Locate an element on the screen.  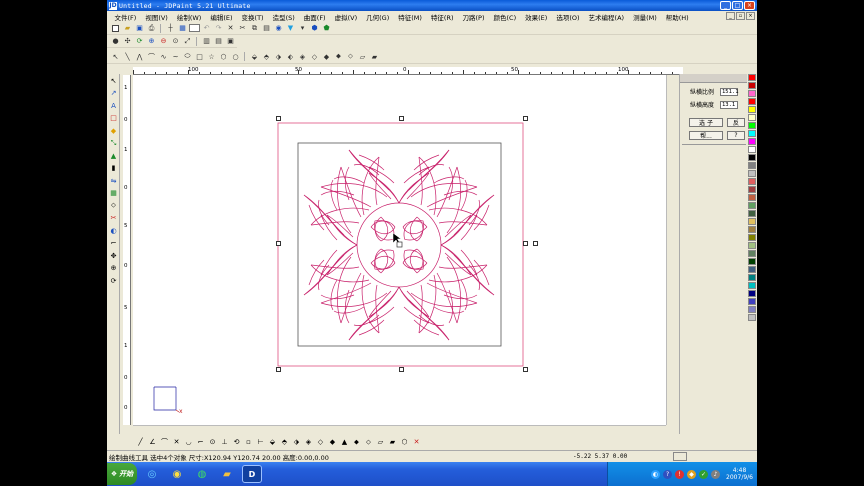
pan-icon: ✣ is located at coordinates (127, 41).